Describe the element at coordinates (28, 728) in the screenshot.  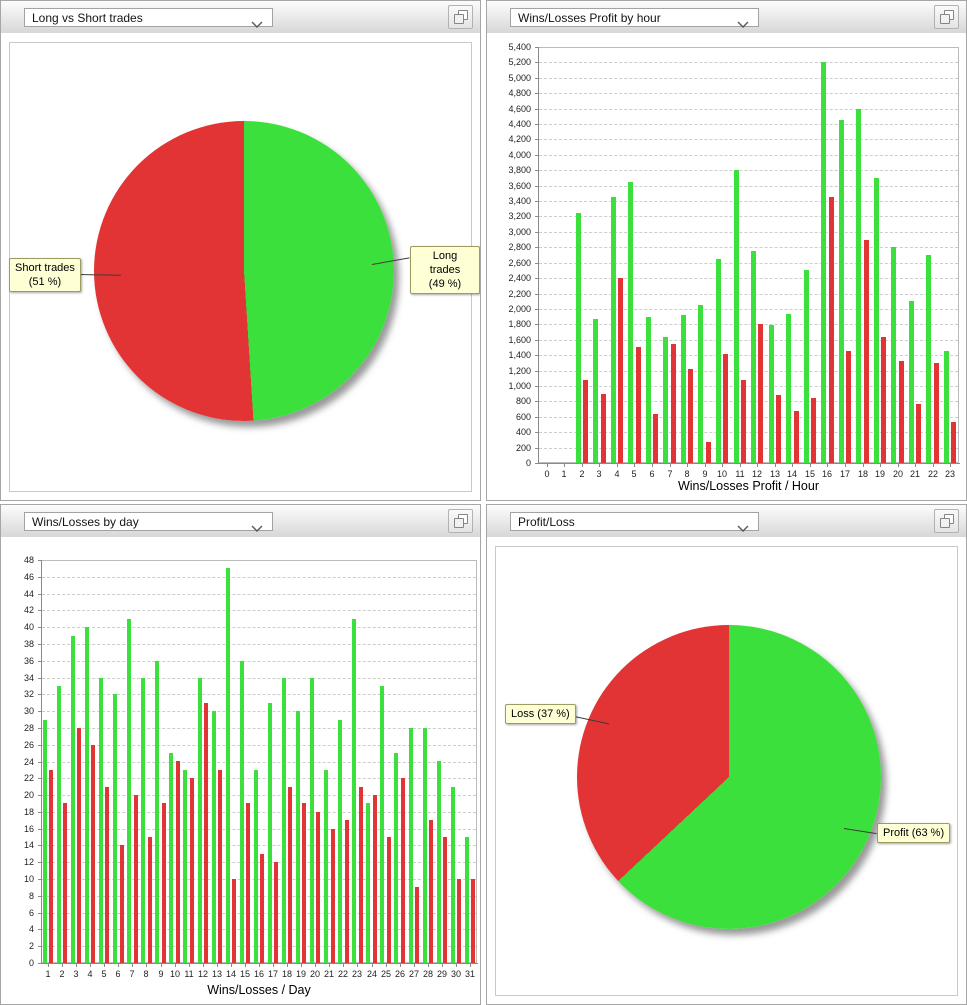
I see `y-tick-label: 28` at that location.